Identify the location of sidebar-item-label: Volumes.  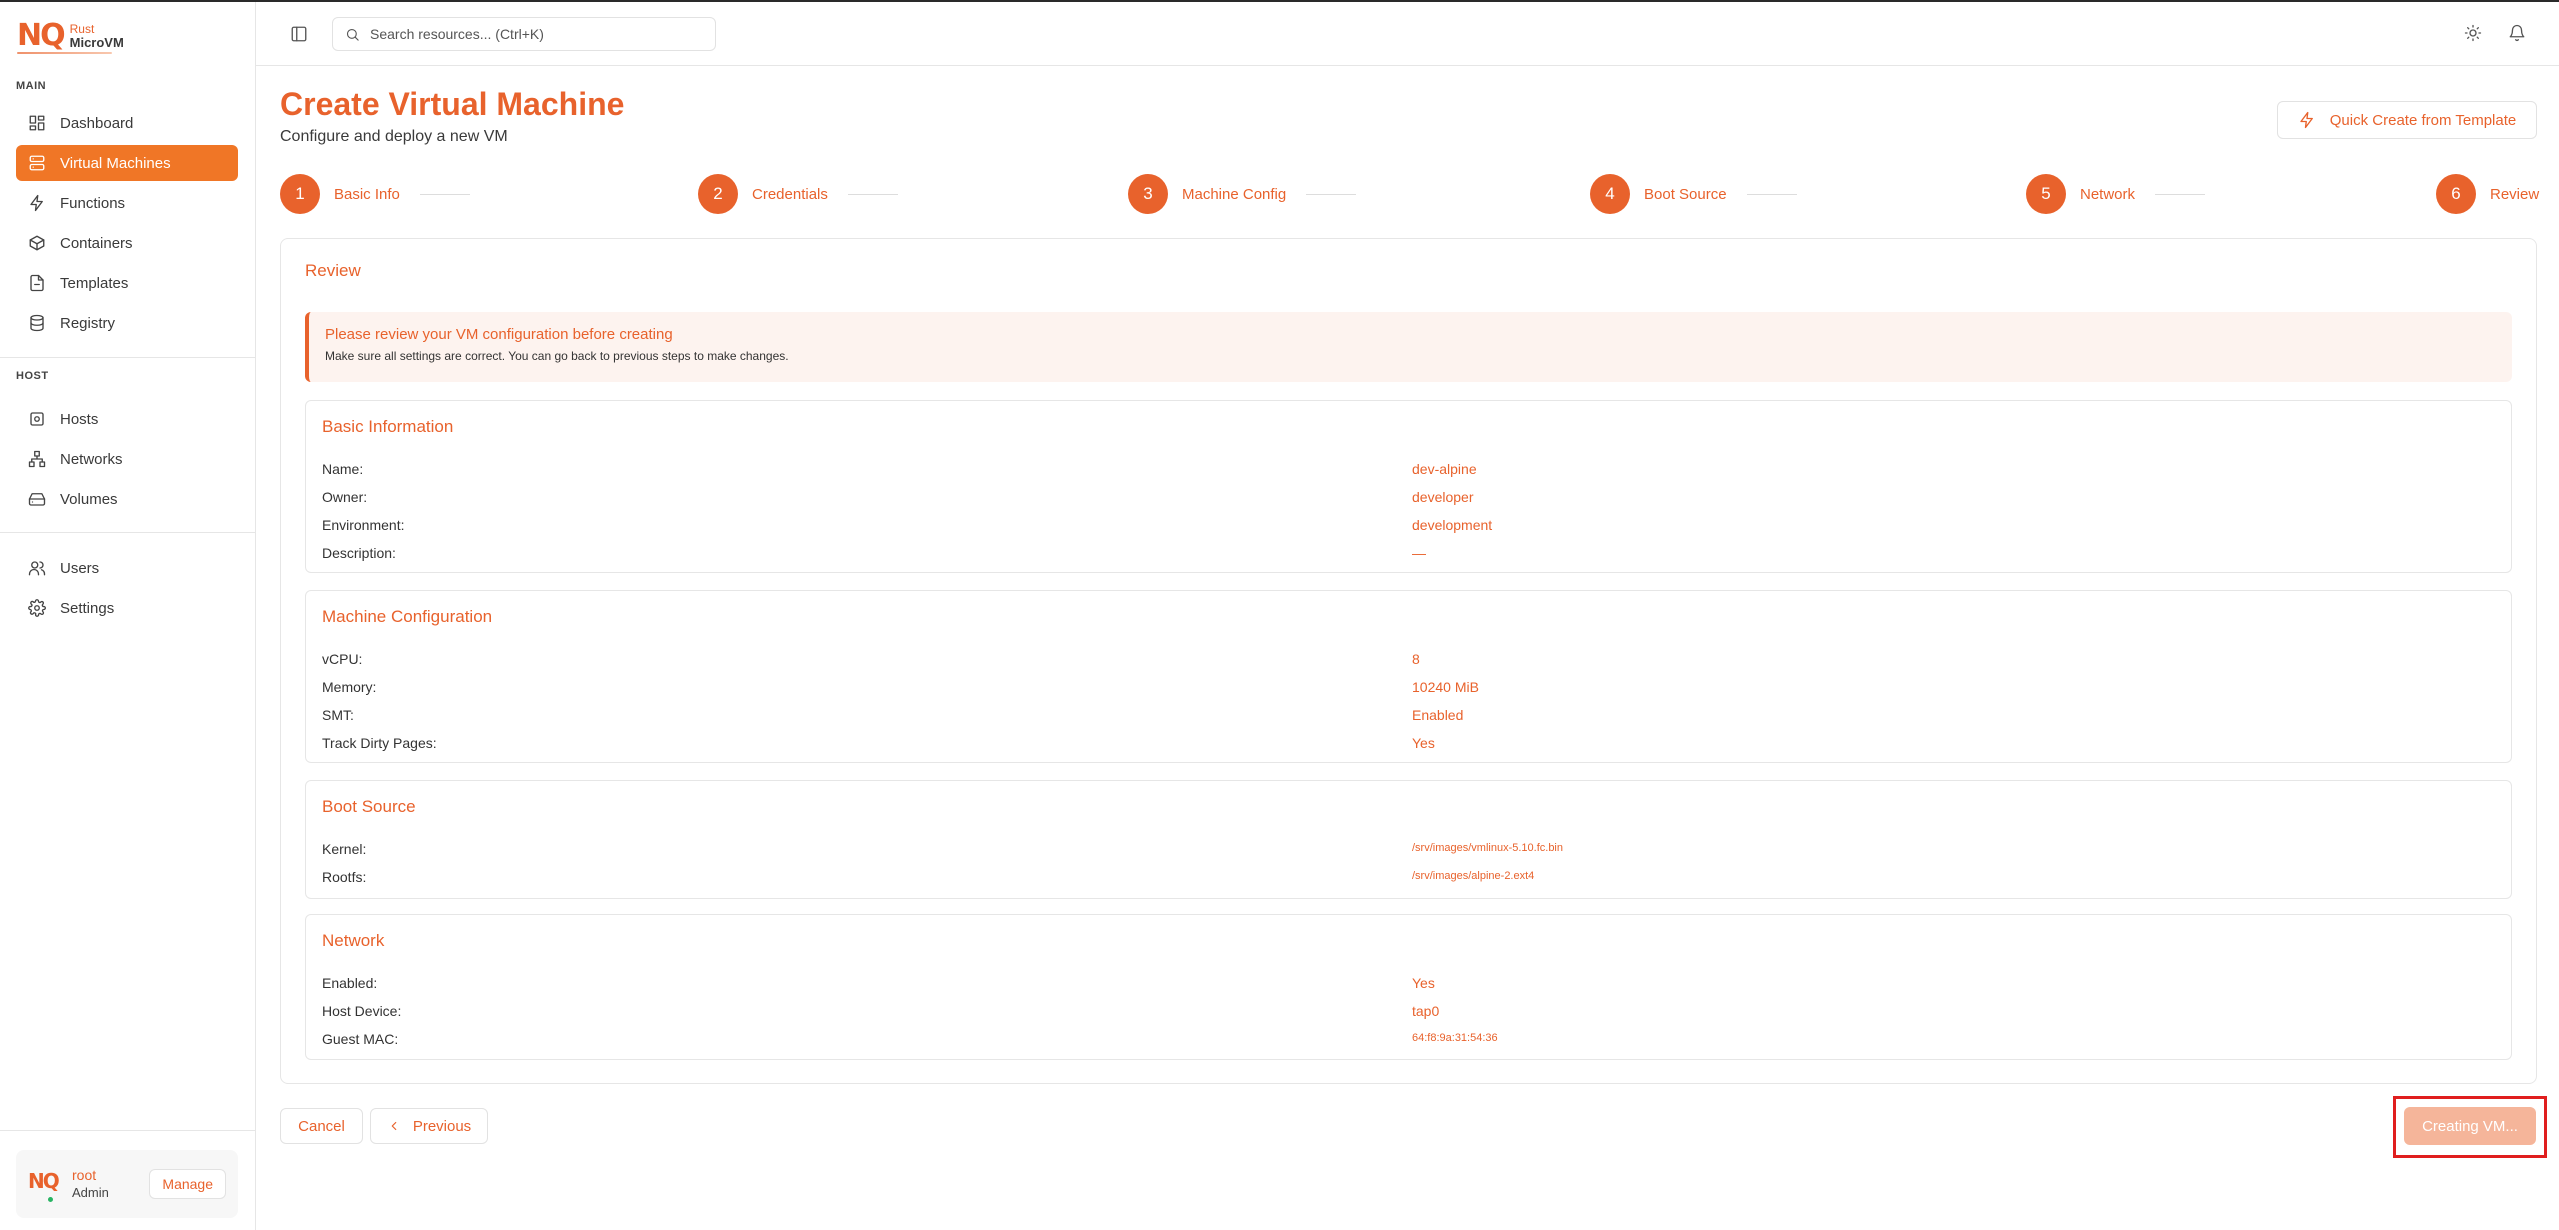
(89, 499).